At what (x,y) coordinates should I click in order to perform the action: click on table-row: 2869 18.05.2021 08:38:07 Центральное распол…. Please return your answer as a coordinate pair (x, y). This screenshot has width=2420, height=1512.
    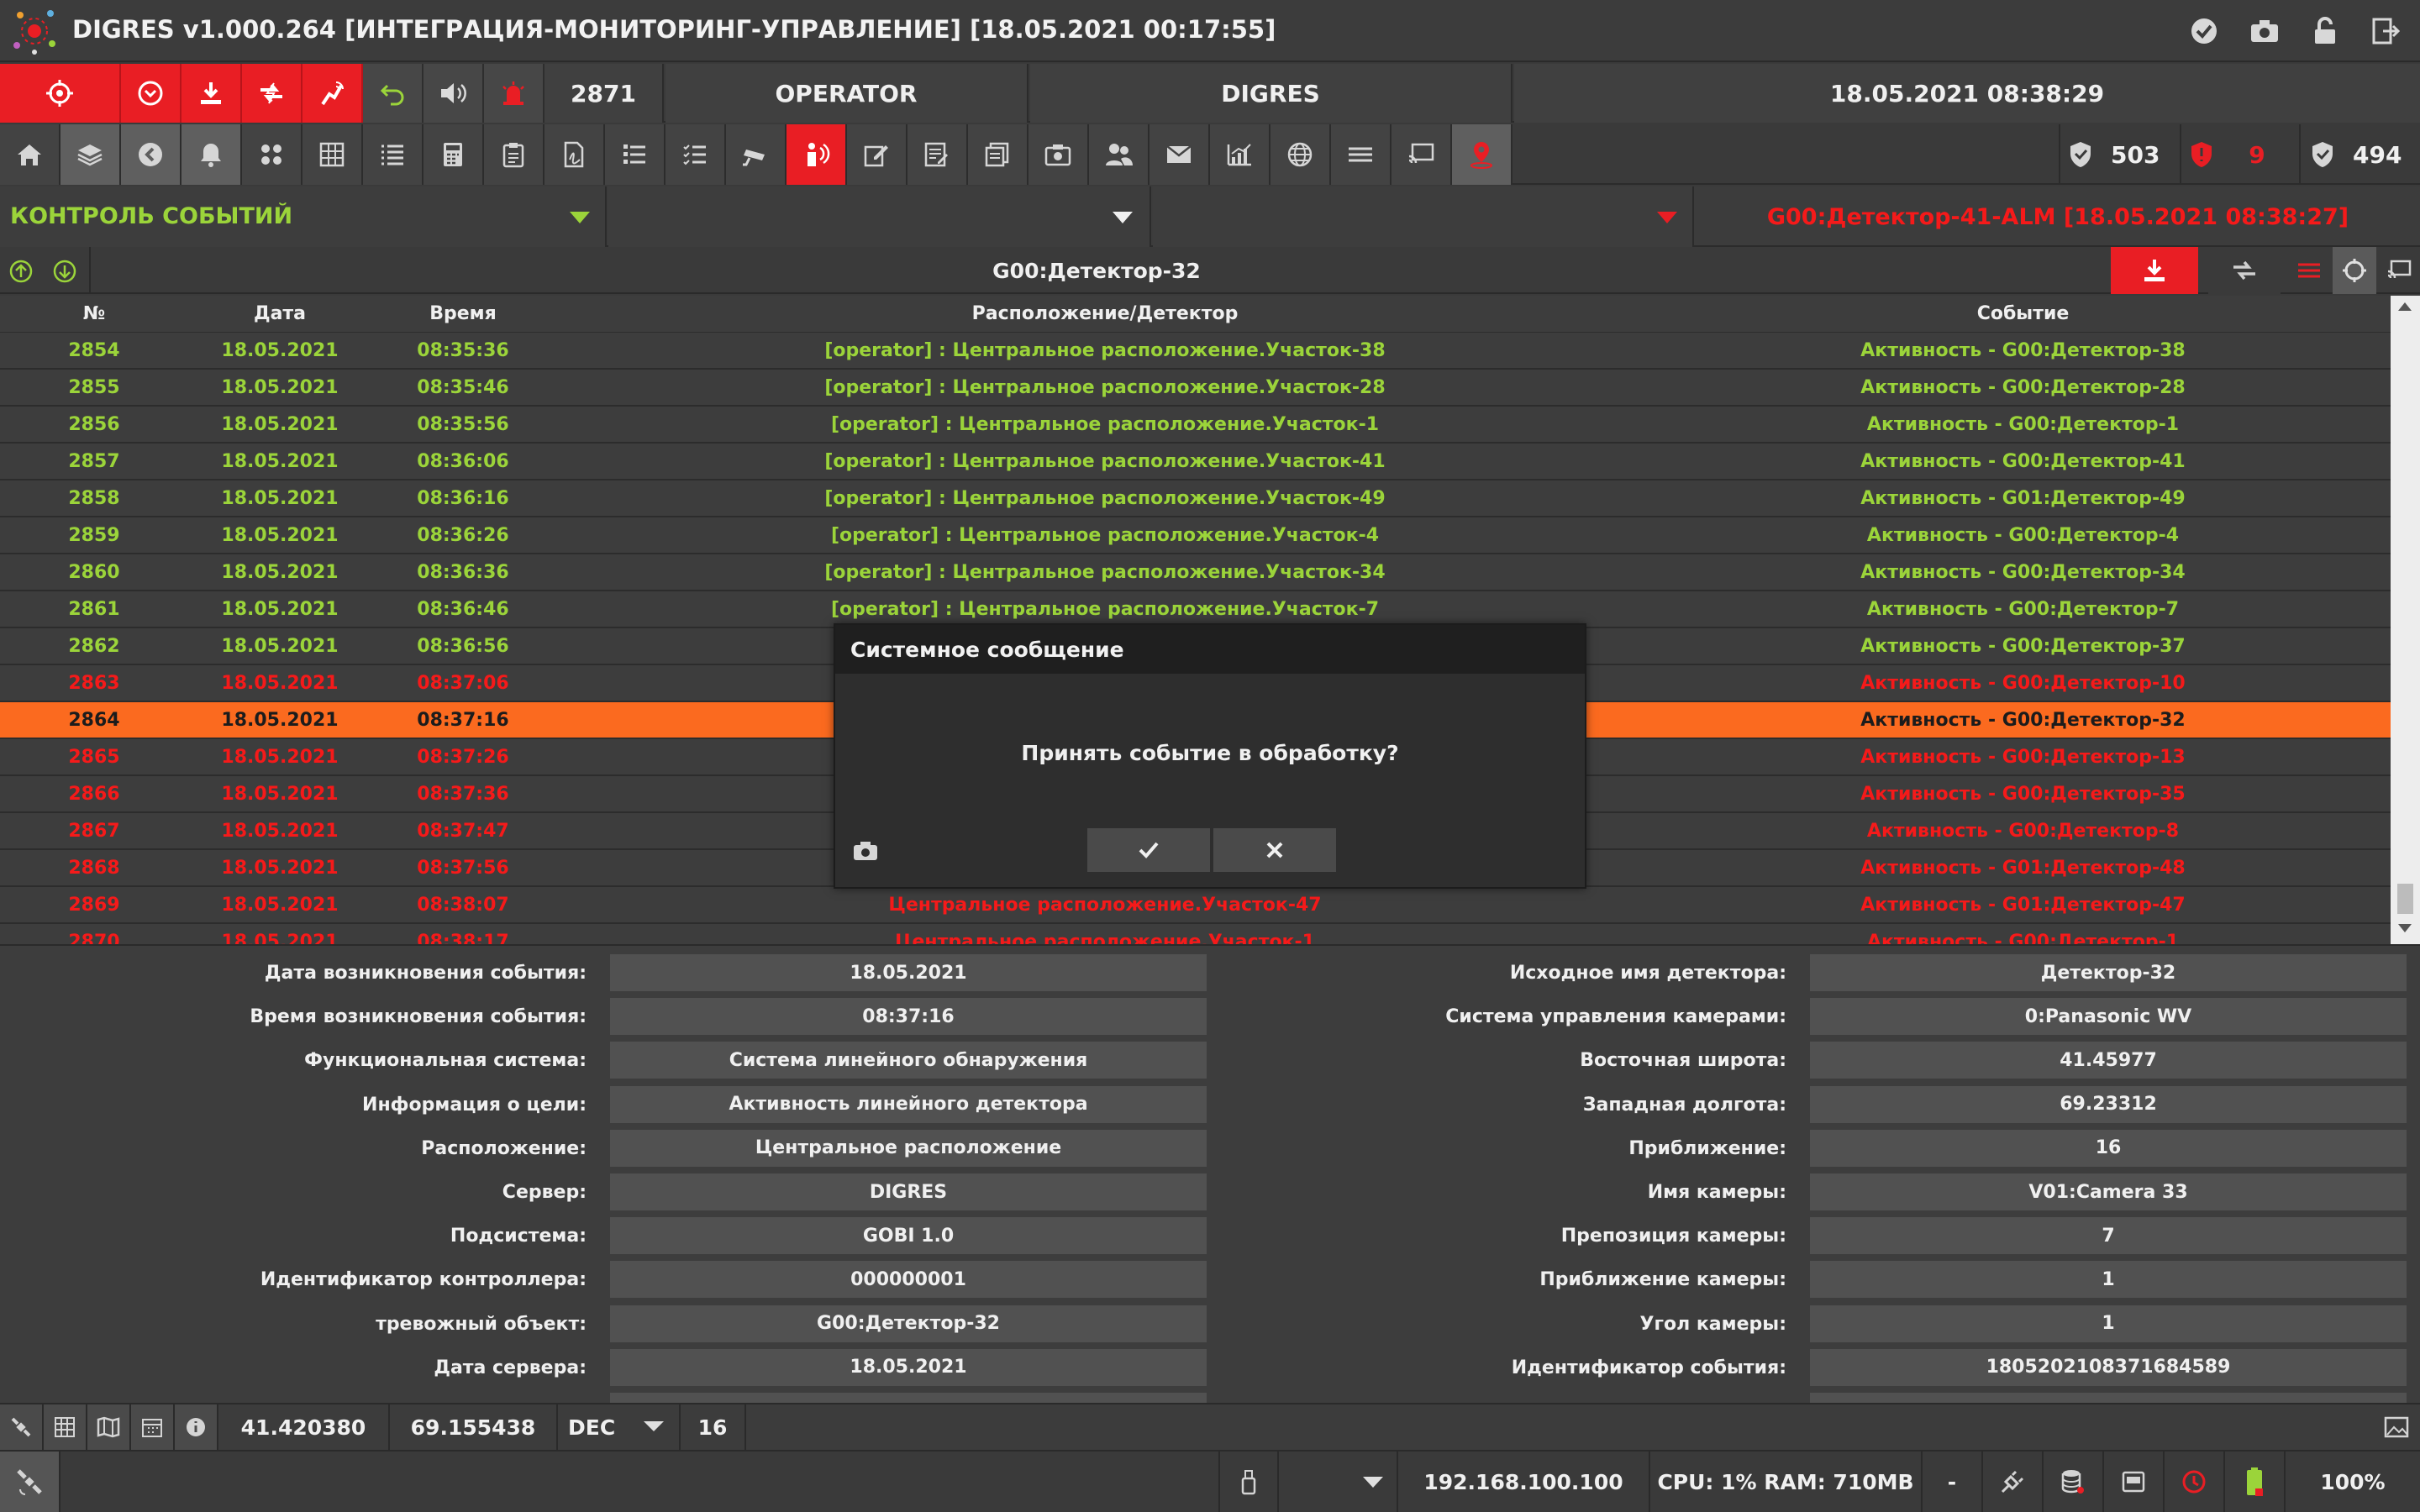
    Looking at the image, I should click on (1195, 905).